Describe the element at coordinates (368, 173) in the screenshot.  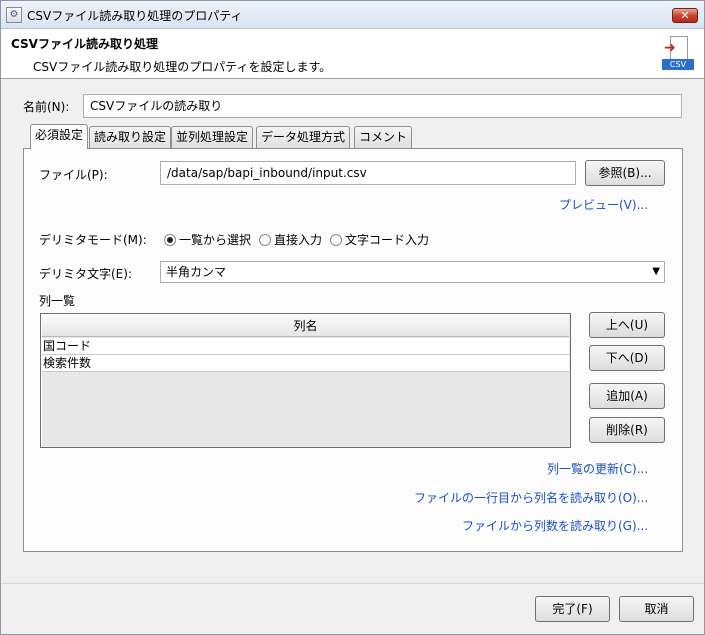
I see `file-path-input: /data/sap/bapi_inbound/input.csv` at that location.